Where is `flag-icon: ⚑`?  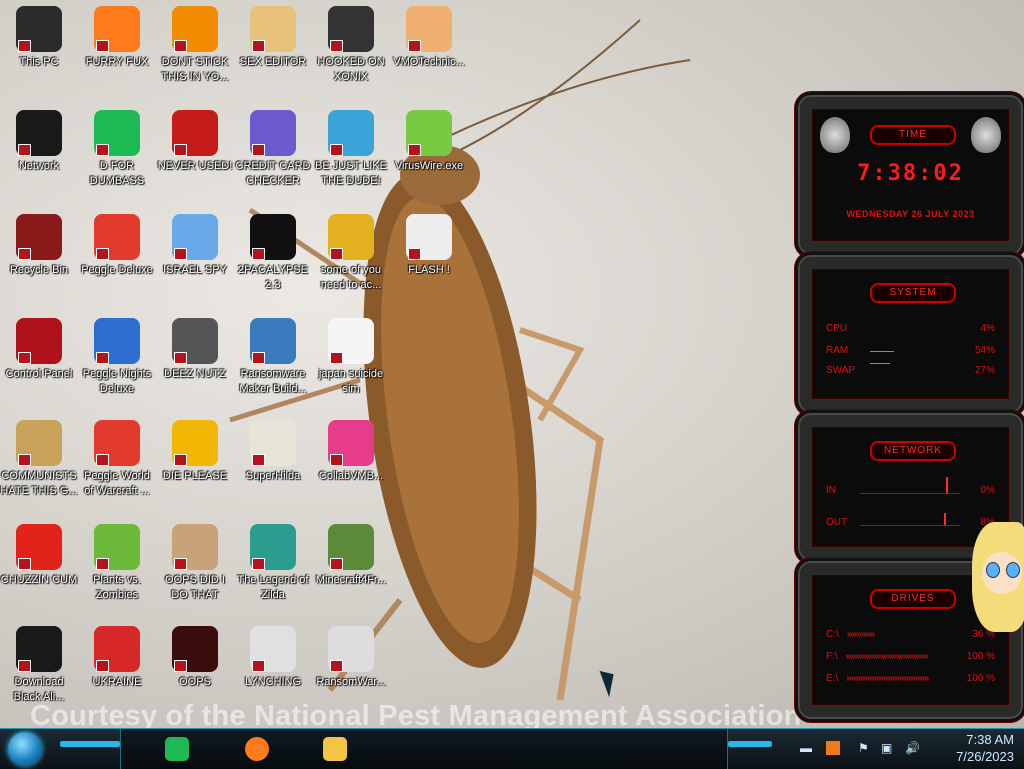
flag-icon: ⚑ is located at coordinates (863, 748).